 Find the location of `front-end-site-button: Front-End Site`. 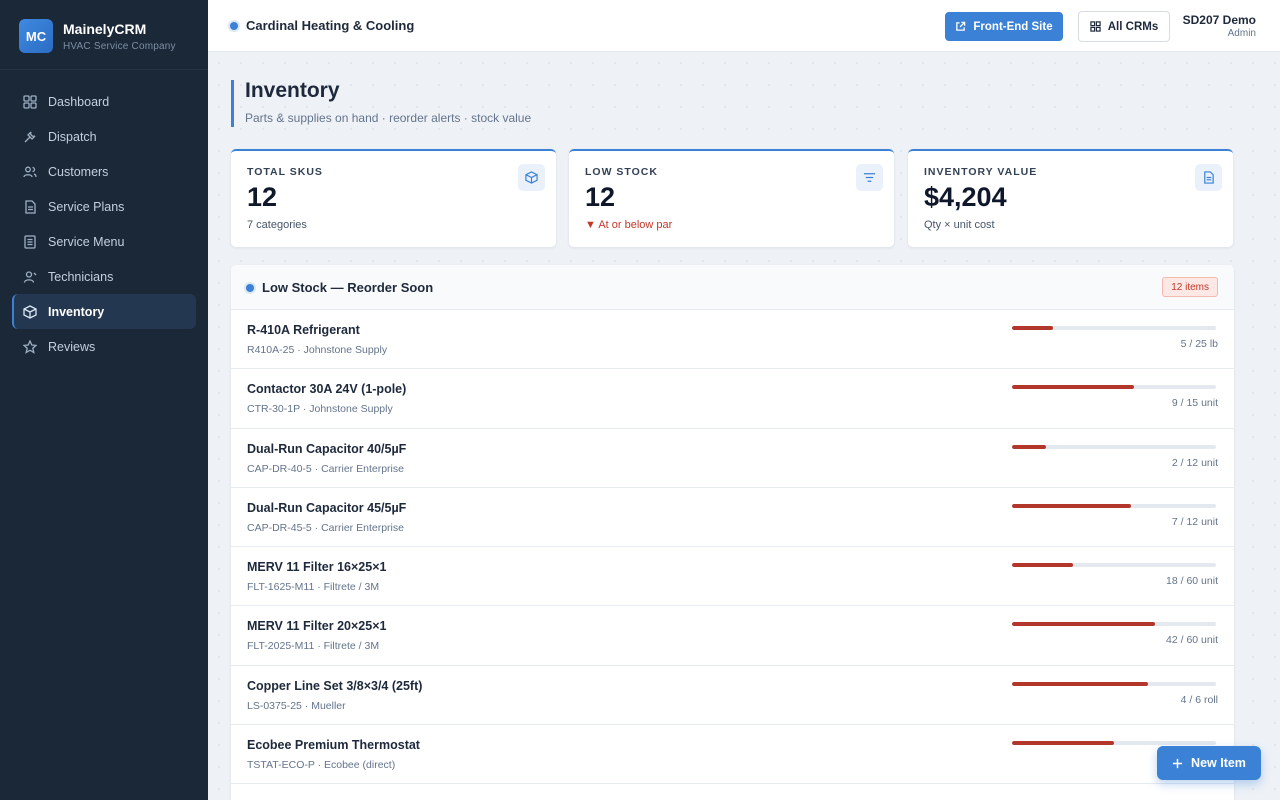

front-end-site-button: Front-End Site is located at coordinates (1004, 26).